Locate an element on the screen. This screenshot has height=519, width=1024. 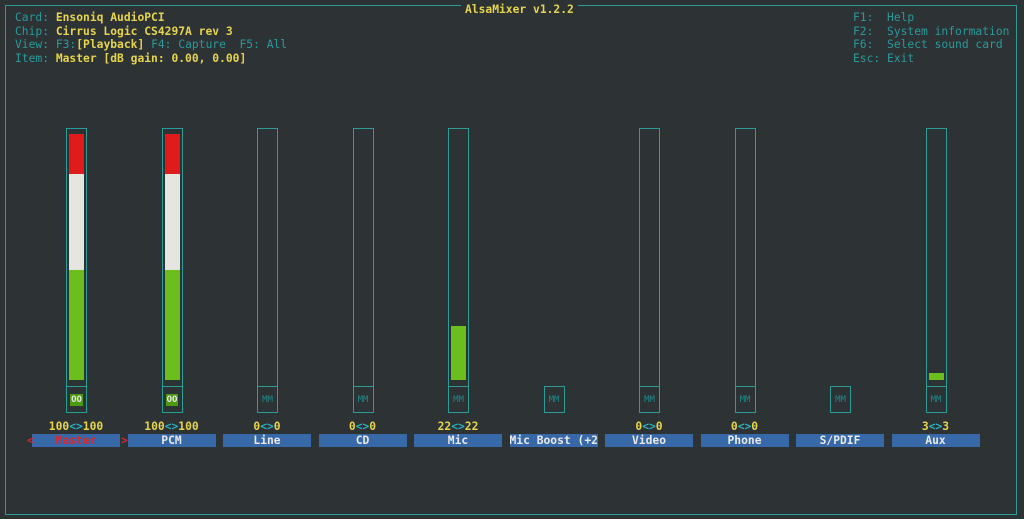
control-label: S/PDIF is located at coordinates (840, 440).